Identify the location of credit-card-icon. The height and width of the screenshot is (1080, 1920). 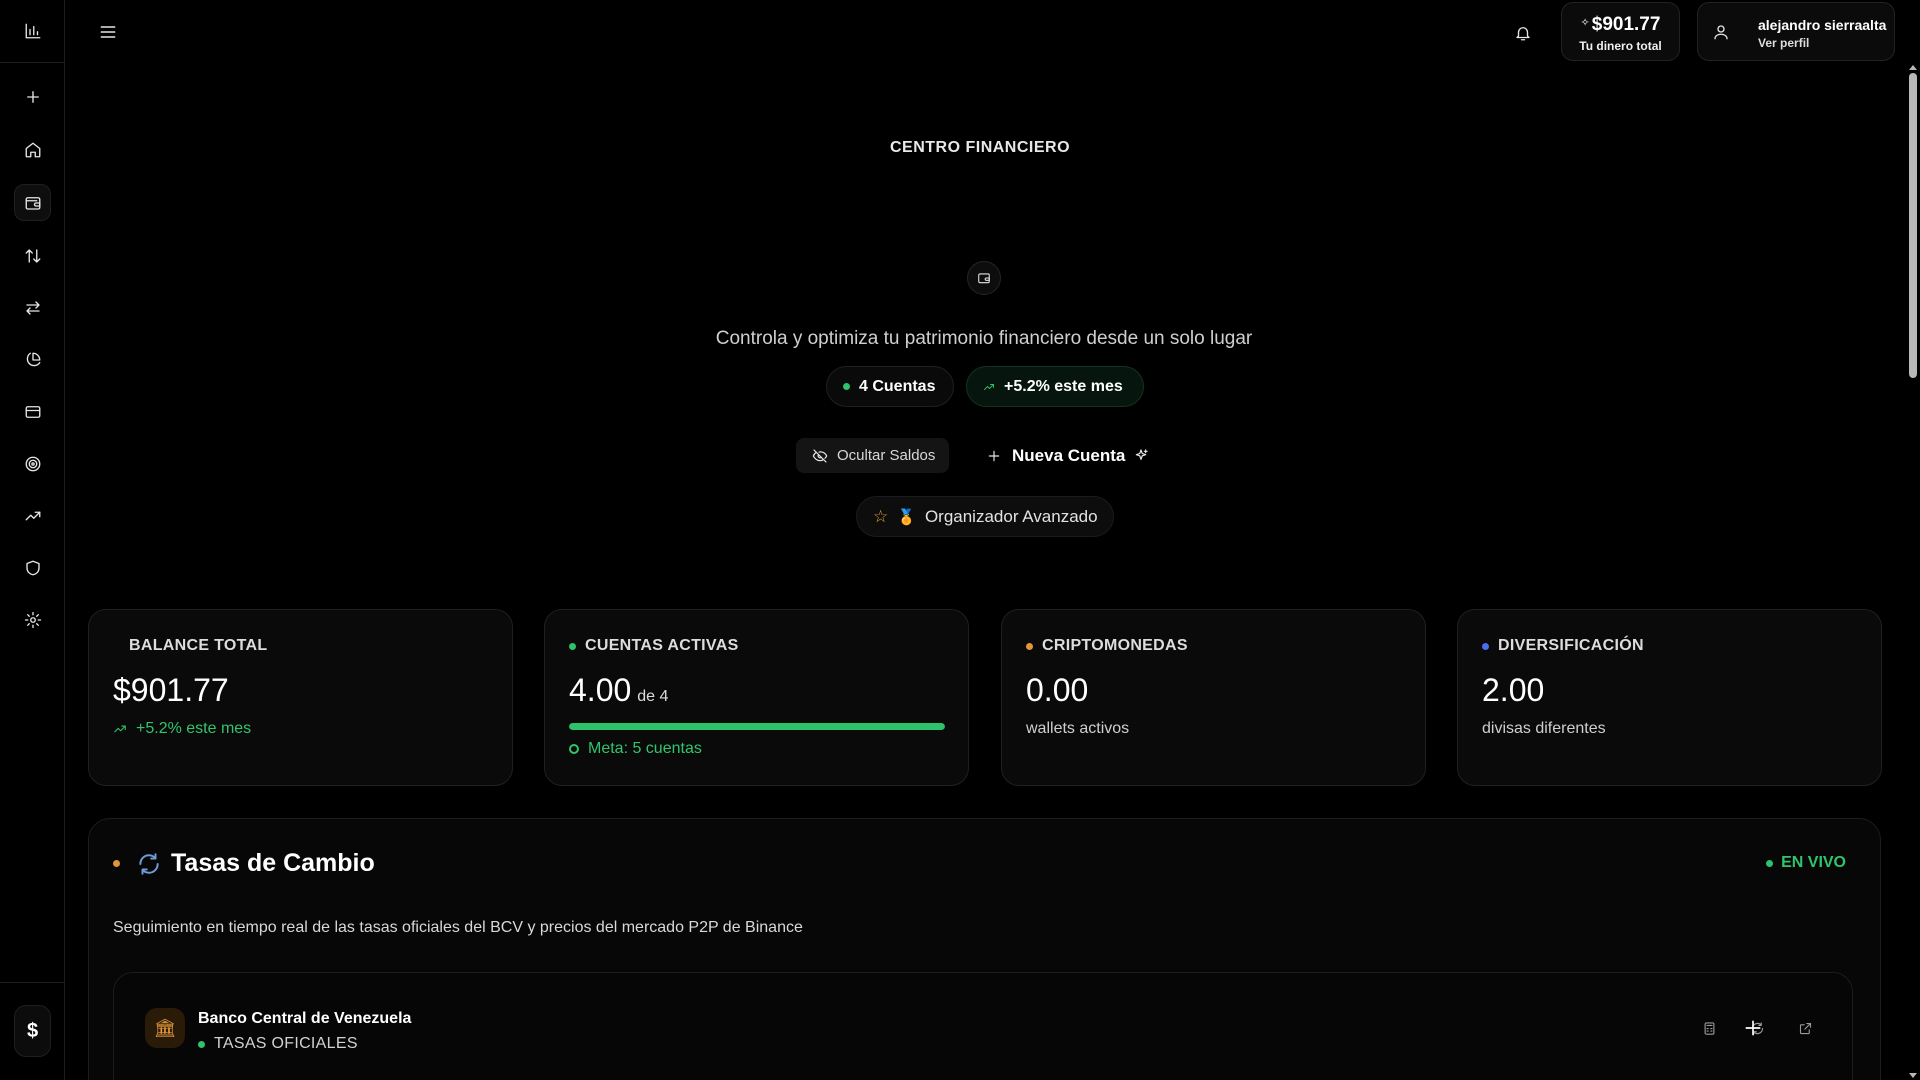
(32, 411).